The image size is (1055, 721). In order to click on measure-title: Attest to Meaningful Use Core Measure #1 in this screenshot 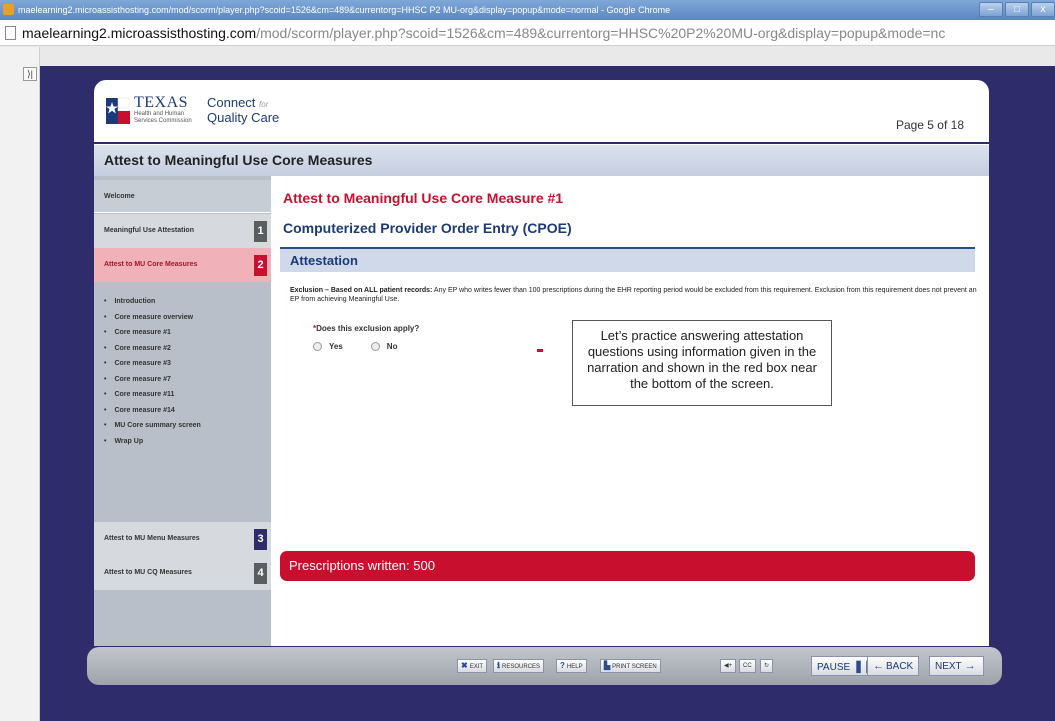, I will do `click(423, 198)`.